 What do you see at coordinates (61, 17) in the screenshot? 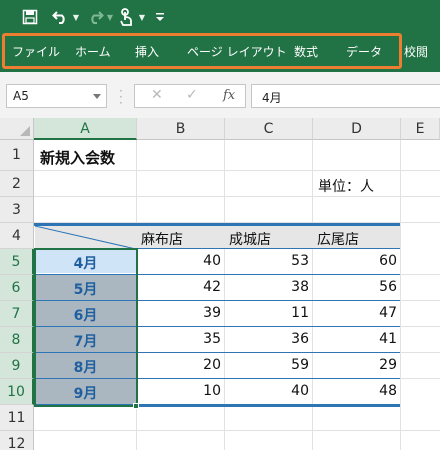
I see `undo-icon` at bounding box center [61, 17].